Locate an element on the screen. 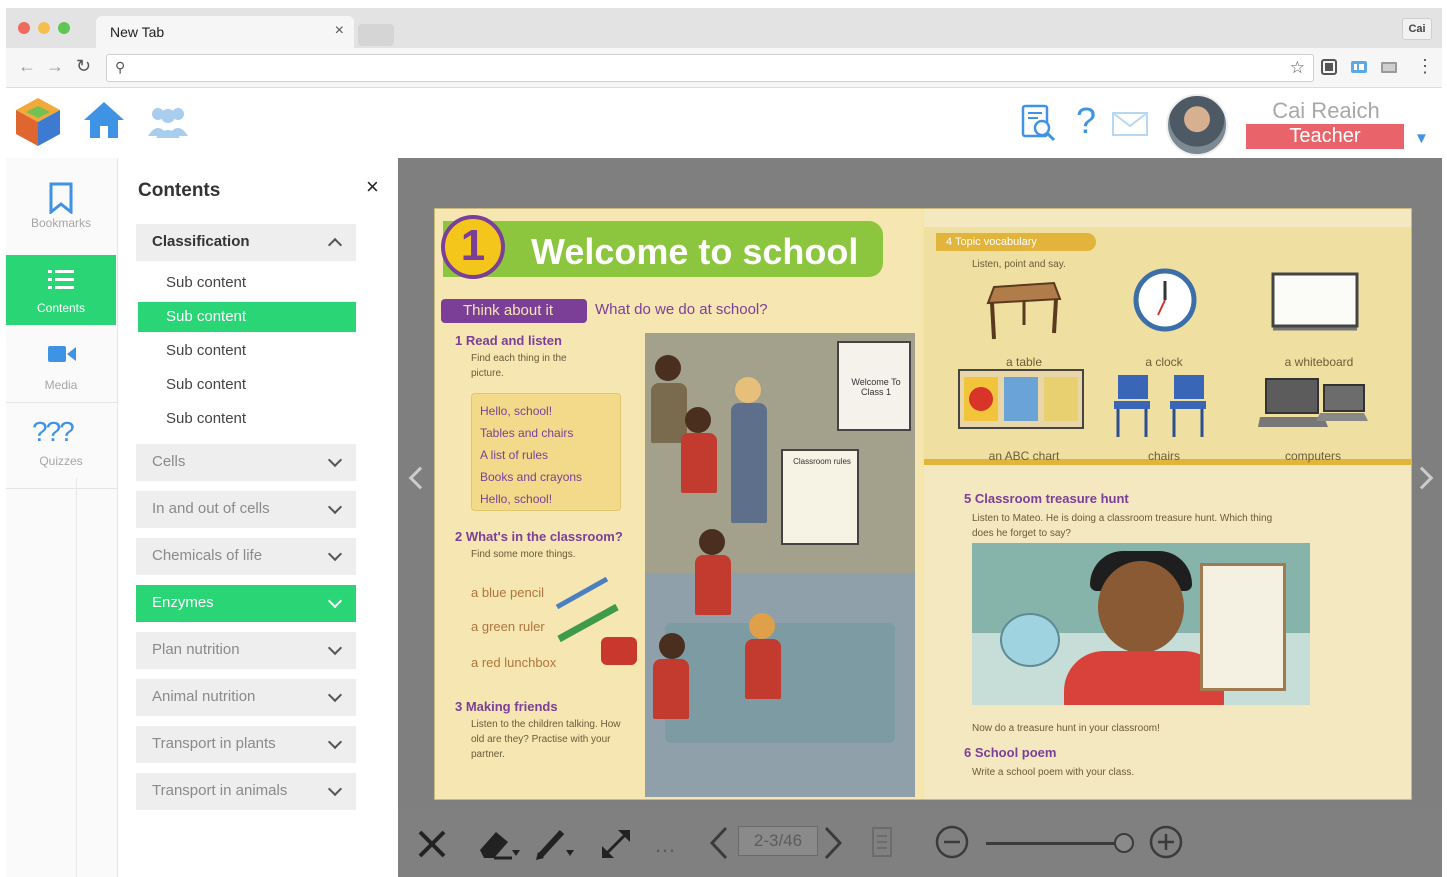 The image size is (1447, 877). song-line: A list of rules is located at coordinates (514, 455).